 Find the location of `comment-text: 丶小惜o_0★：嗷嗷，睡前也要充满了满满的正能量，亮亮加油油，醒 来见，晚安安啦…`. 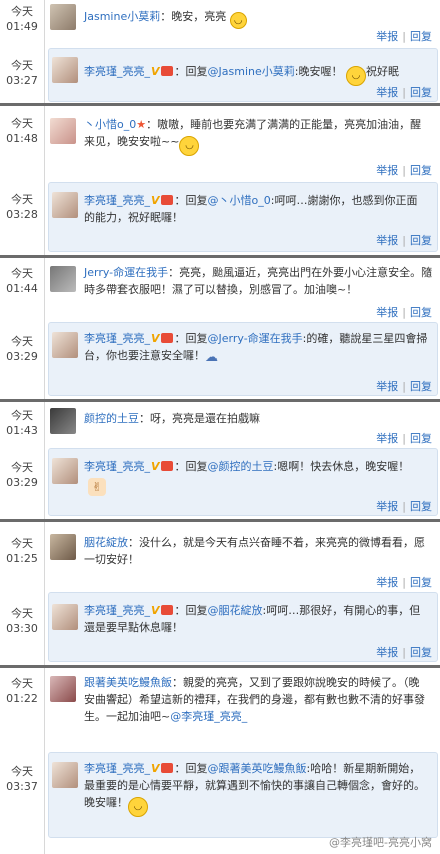

comment-text: 丶小惜o_0★：嗷嗷，睡前也要充满了满满的正能量，亮亮加油油，醒 来见，晚安安啦… is located at coordinates (260, 136).